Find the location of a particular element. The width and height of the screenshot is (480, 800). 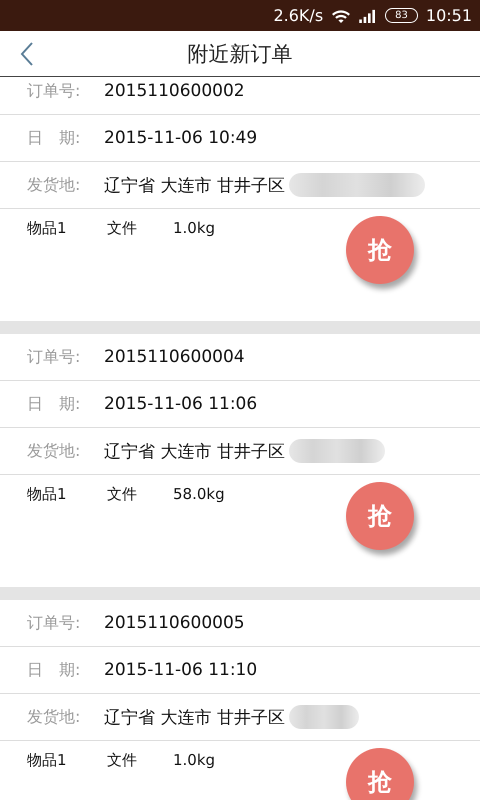

wifi-icon is located at coordinates (341, 16).